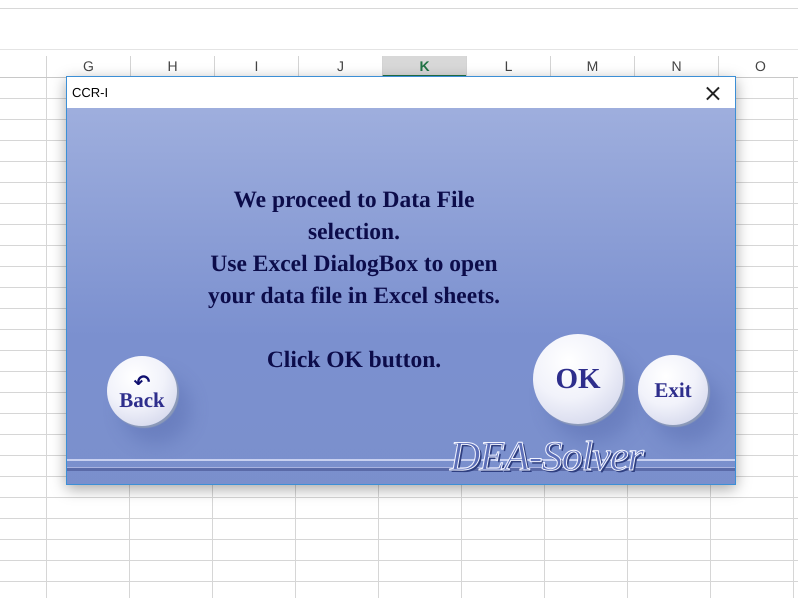 Image resolution: width=798 pixels, height=599 pixels. I want to click on message-line: your data file in Excel sheets., so click(354, 296).